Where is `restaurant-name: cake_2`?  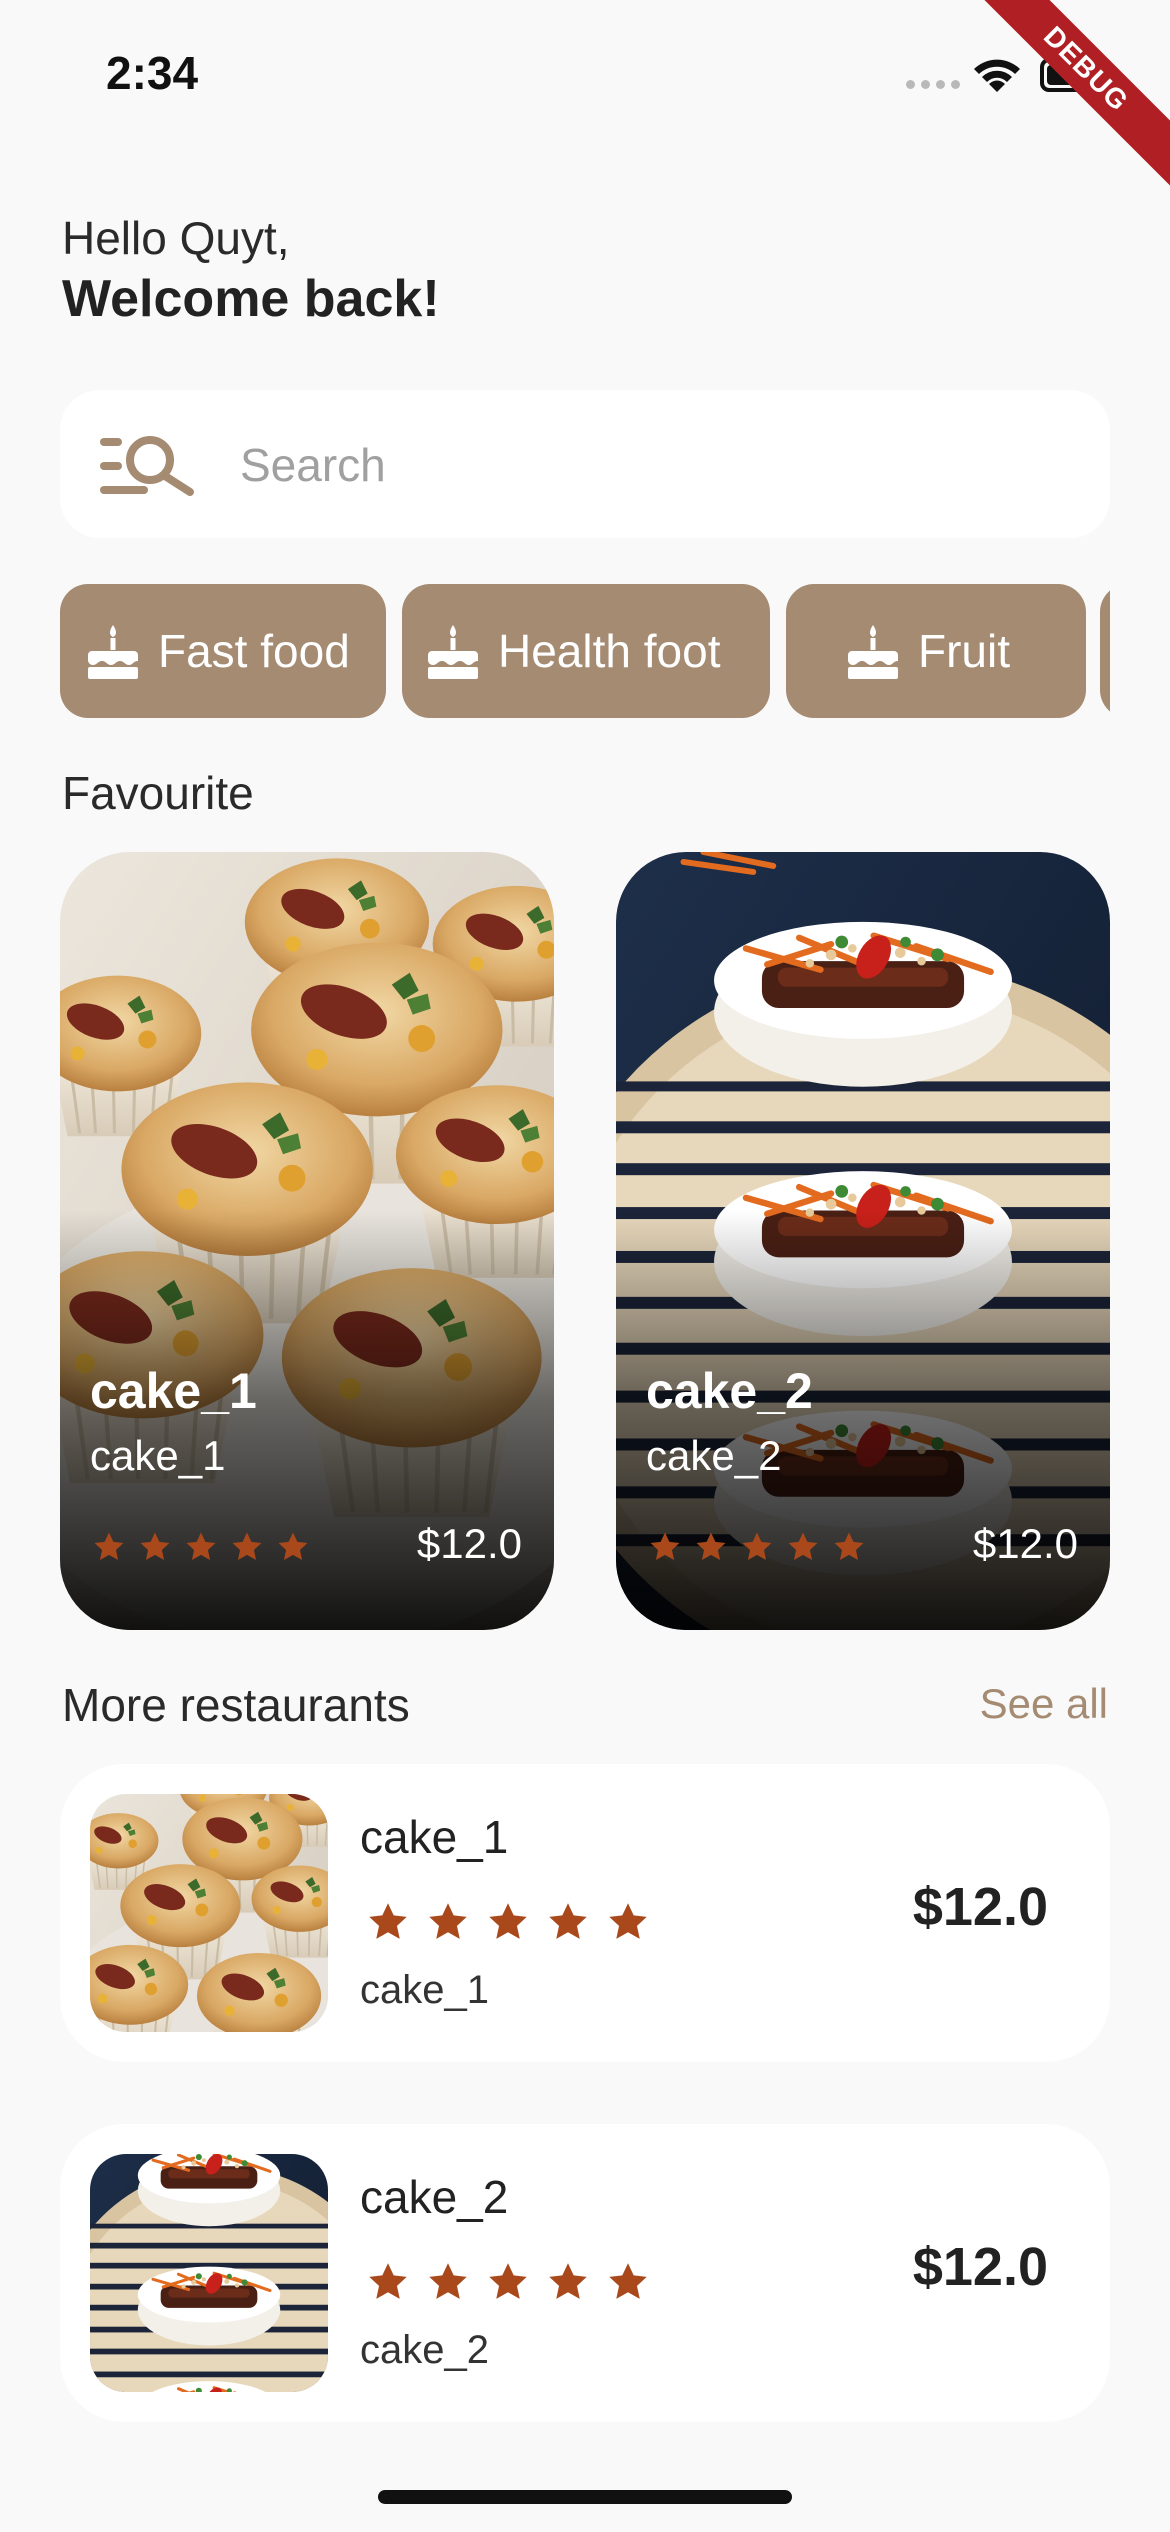
restaurant-name: cake_2 is located at coordinates (434, 2197).